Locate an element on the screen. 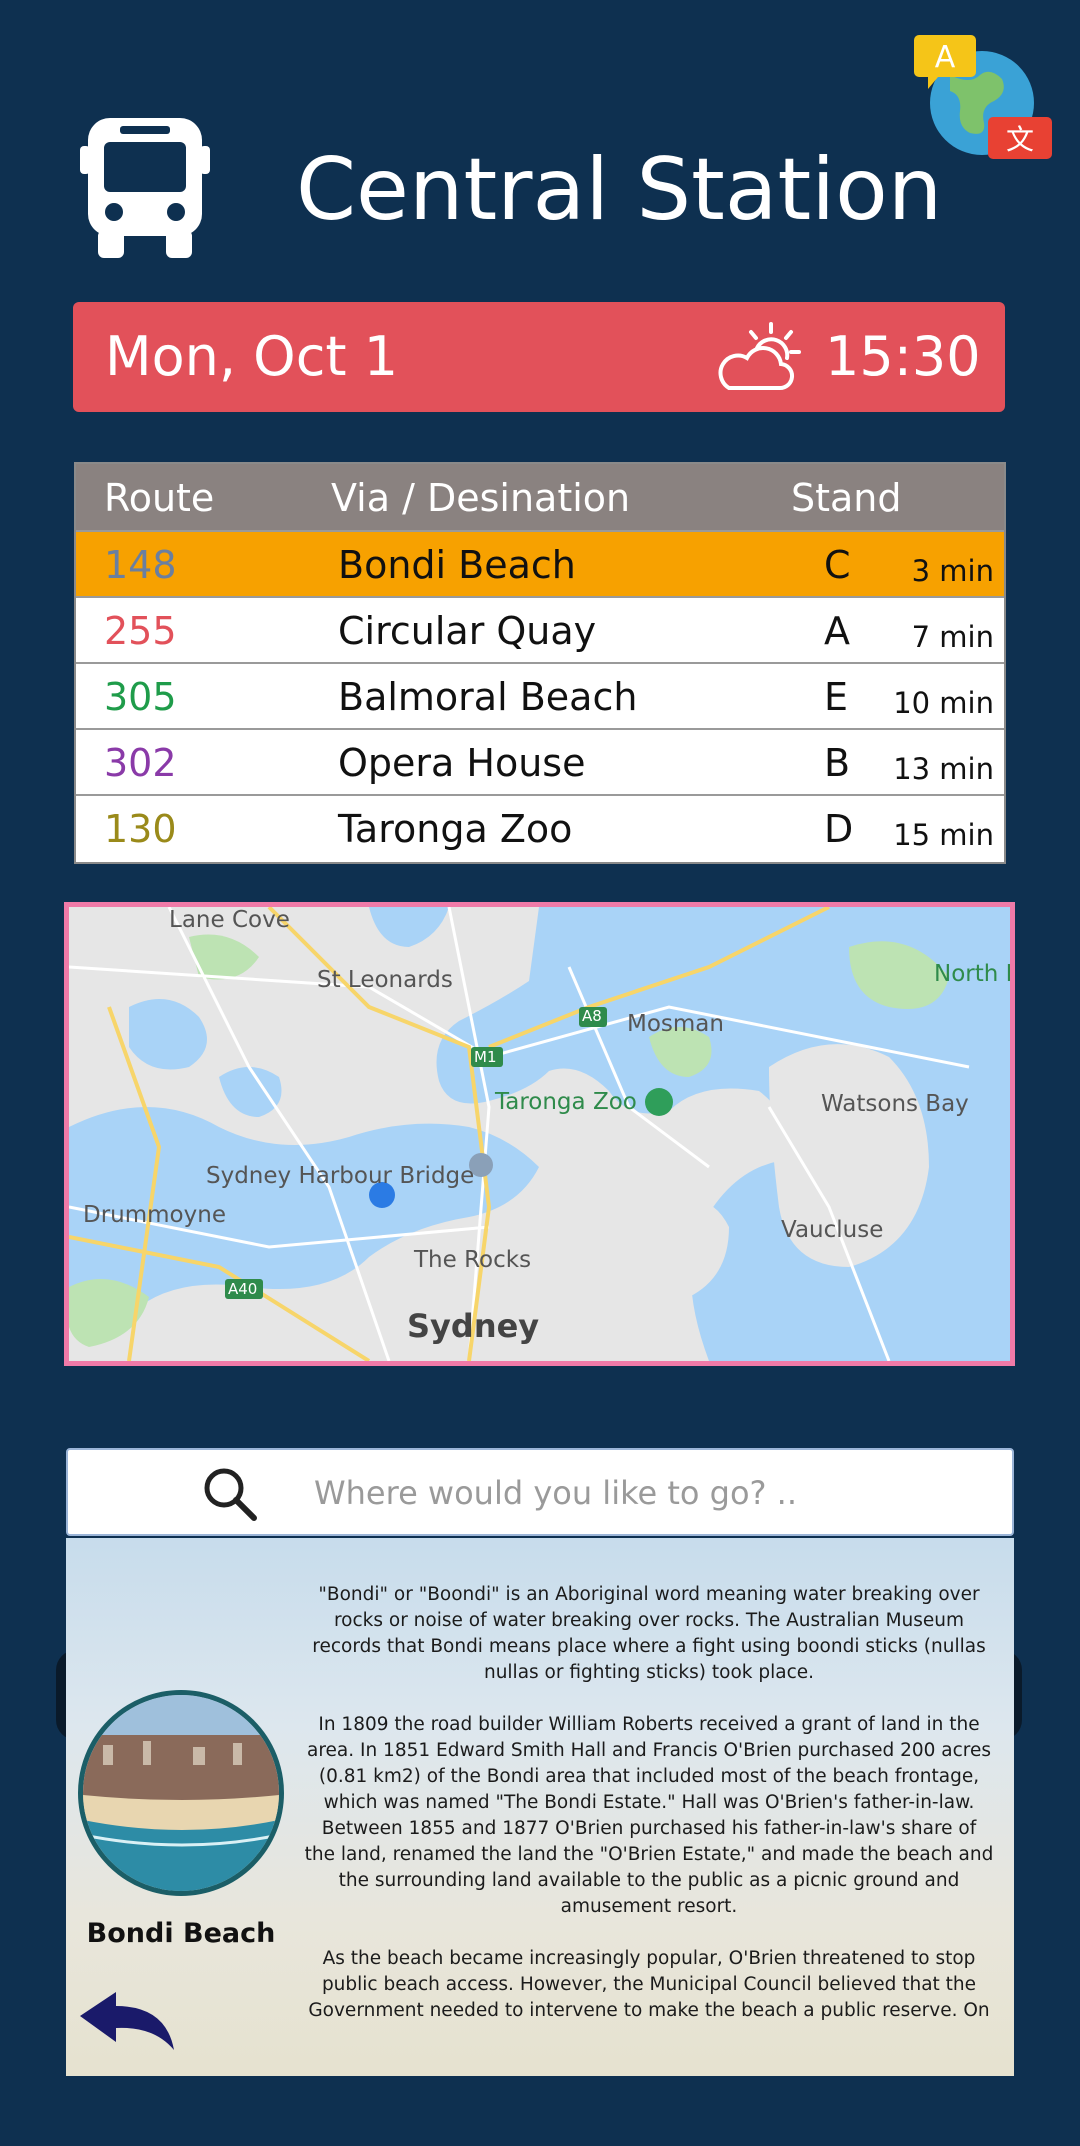 The height and width of the screenshot is (2146, 1080). language-globe-icon: A 文 is located at coordinates (982, 100).